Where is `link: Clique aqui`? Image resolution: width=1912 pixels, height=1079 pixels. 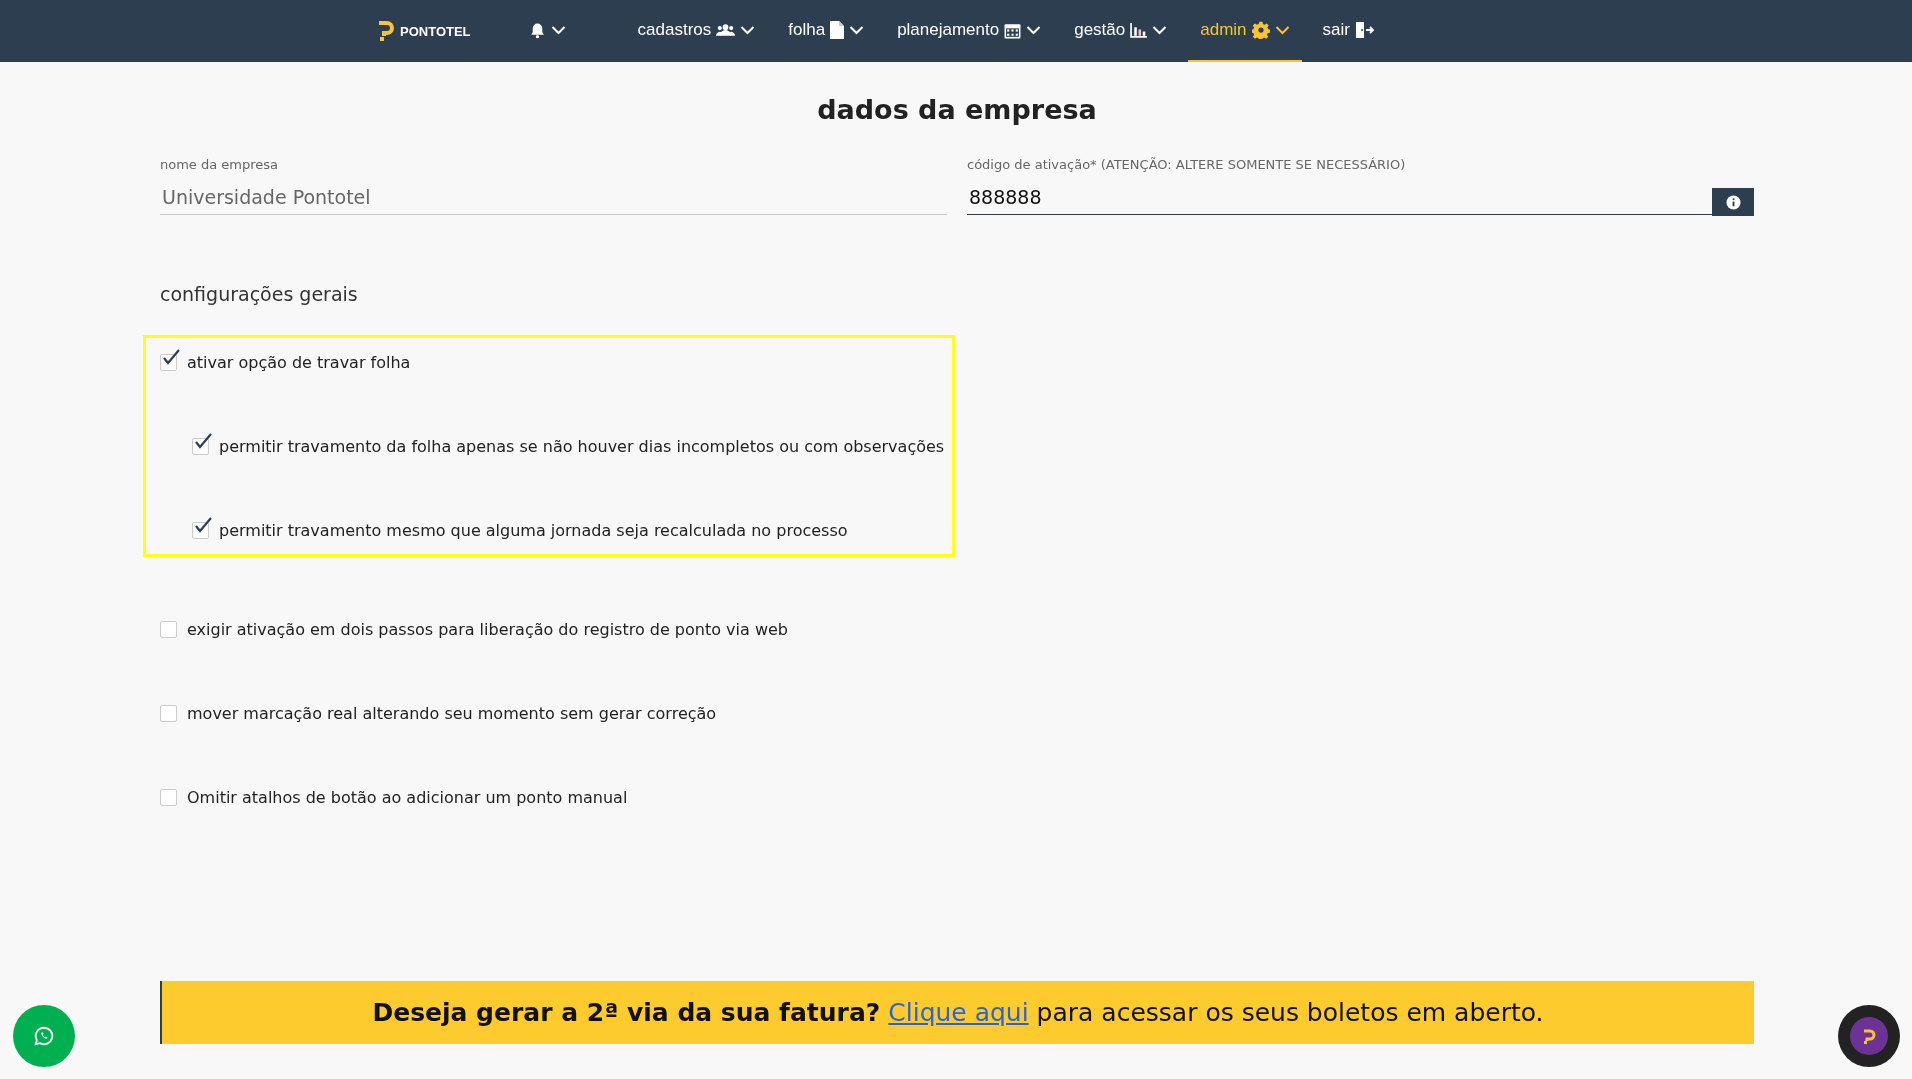 link: Clique aqui is located at coordinates (958, 1012).